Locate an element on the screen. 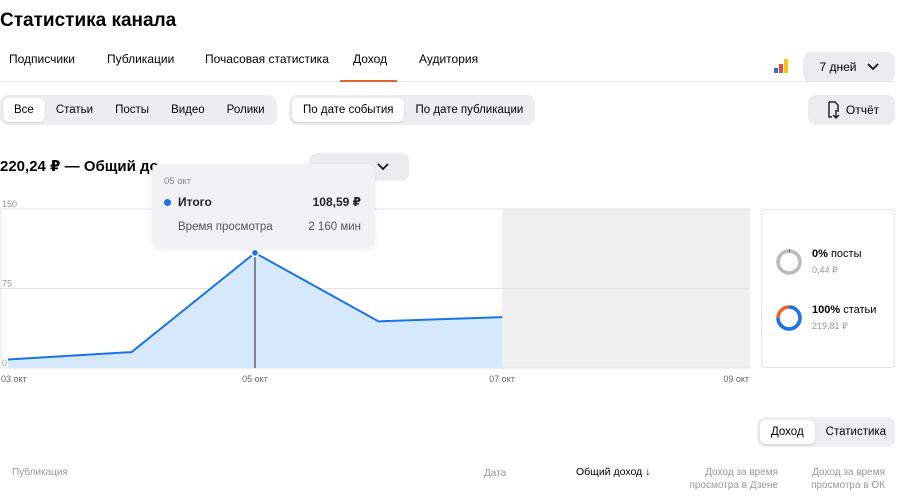  bar-chart-icon is located at coordinates (782, 66).